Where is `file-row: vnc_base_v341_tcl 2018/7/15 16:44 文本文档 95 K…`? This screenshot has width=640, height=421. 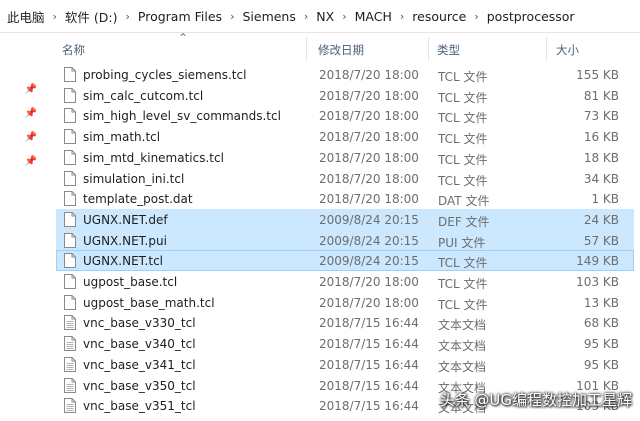 file-row: vnc_base_v341_tcl 2018/7/15 16:44 文本文档 95 K… is located at coordinates (345, 364).